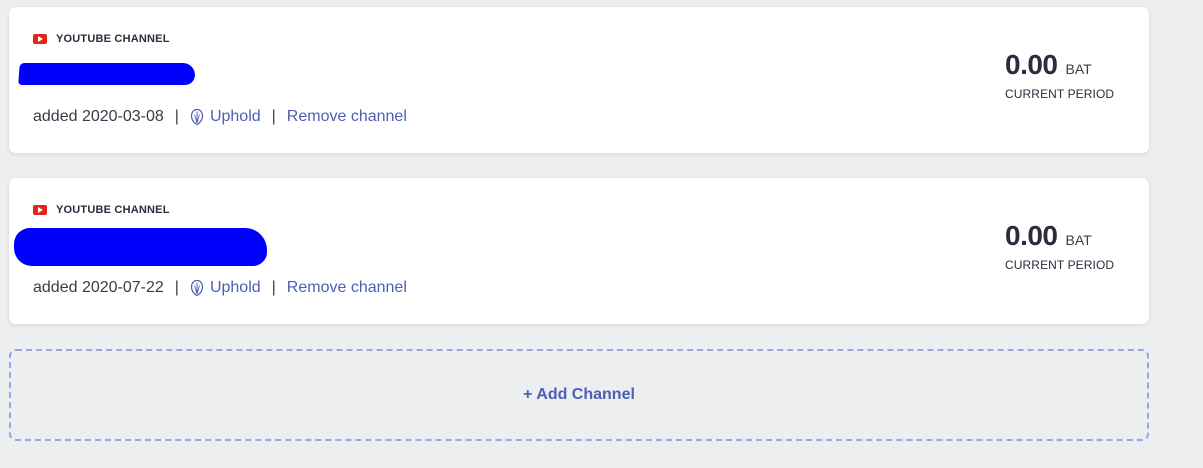 Image resolution: width=1203 pixels, height=468 pixels. Describe the element at coordinates (98, 116) in the screenshot. I see `added-date: added 2020-03-08` at that location.